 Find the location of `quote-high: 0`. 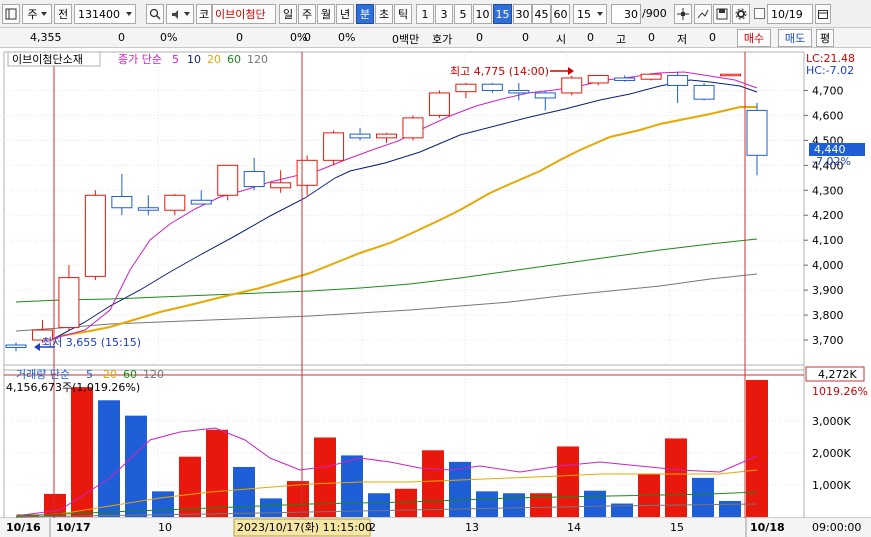

quote-high: 0 is located at coordinates (651, 37).